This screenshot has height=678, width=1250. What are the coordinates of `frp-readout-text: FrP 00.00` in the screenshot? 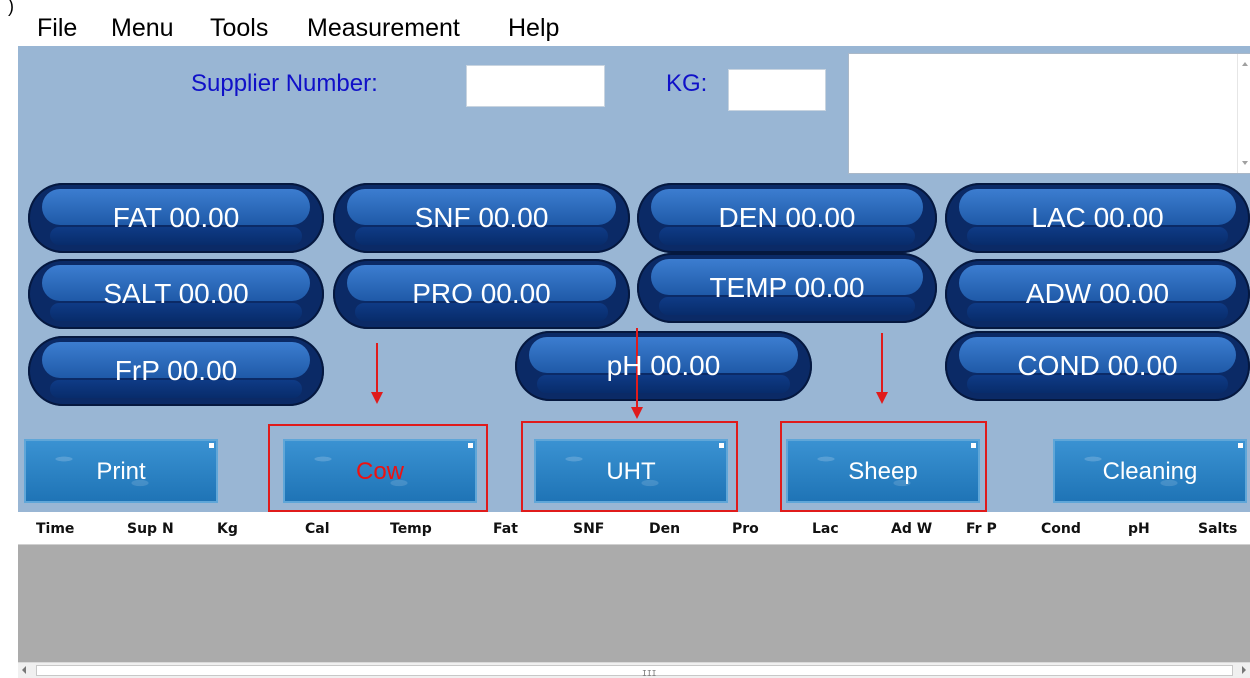 It's located at (176, 370).